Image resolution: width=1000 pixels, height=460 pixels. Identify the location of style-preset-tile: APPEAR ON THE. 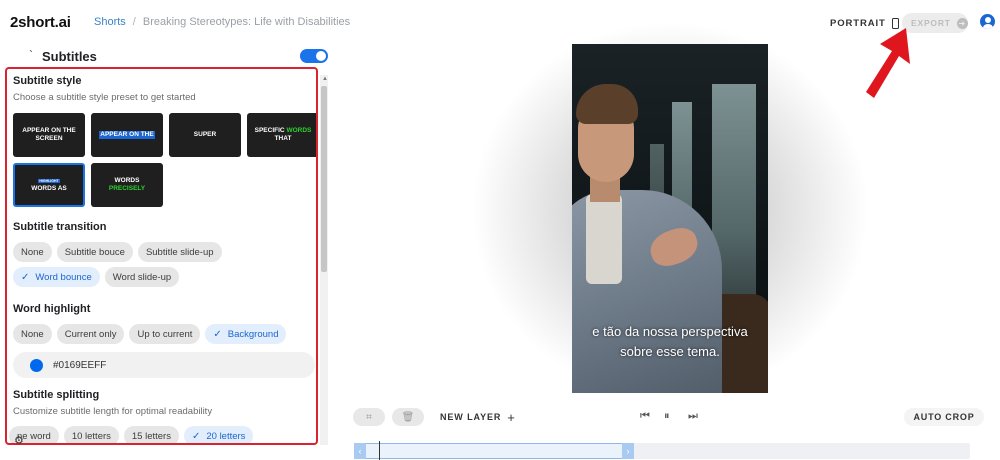
(127, 135).